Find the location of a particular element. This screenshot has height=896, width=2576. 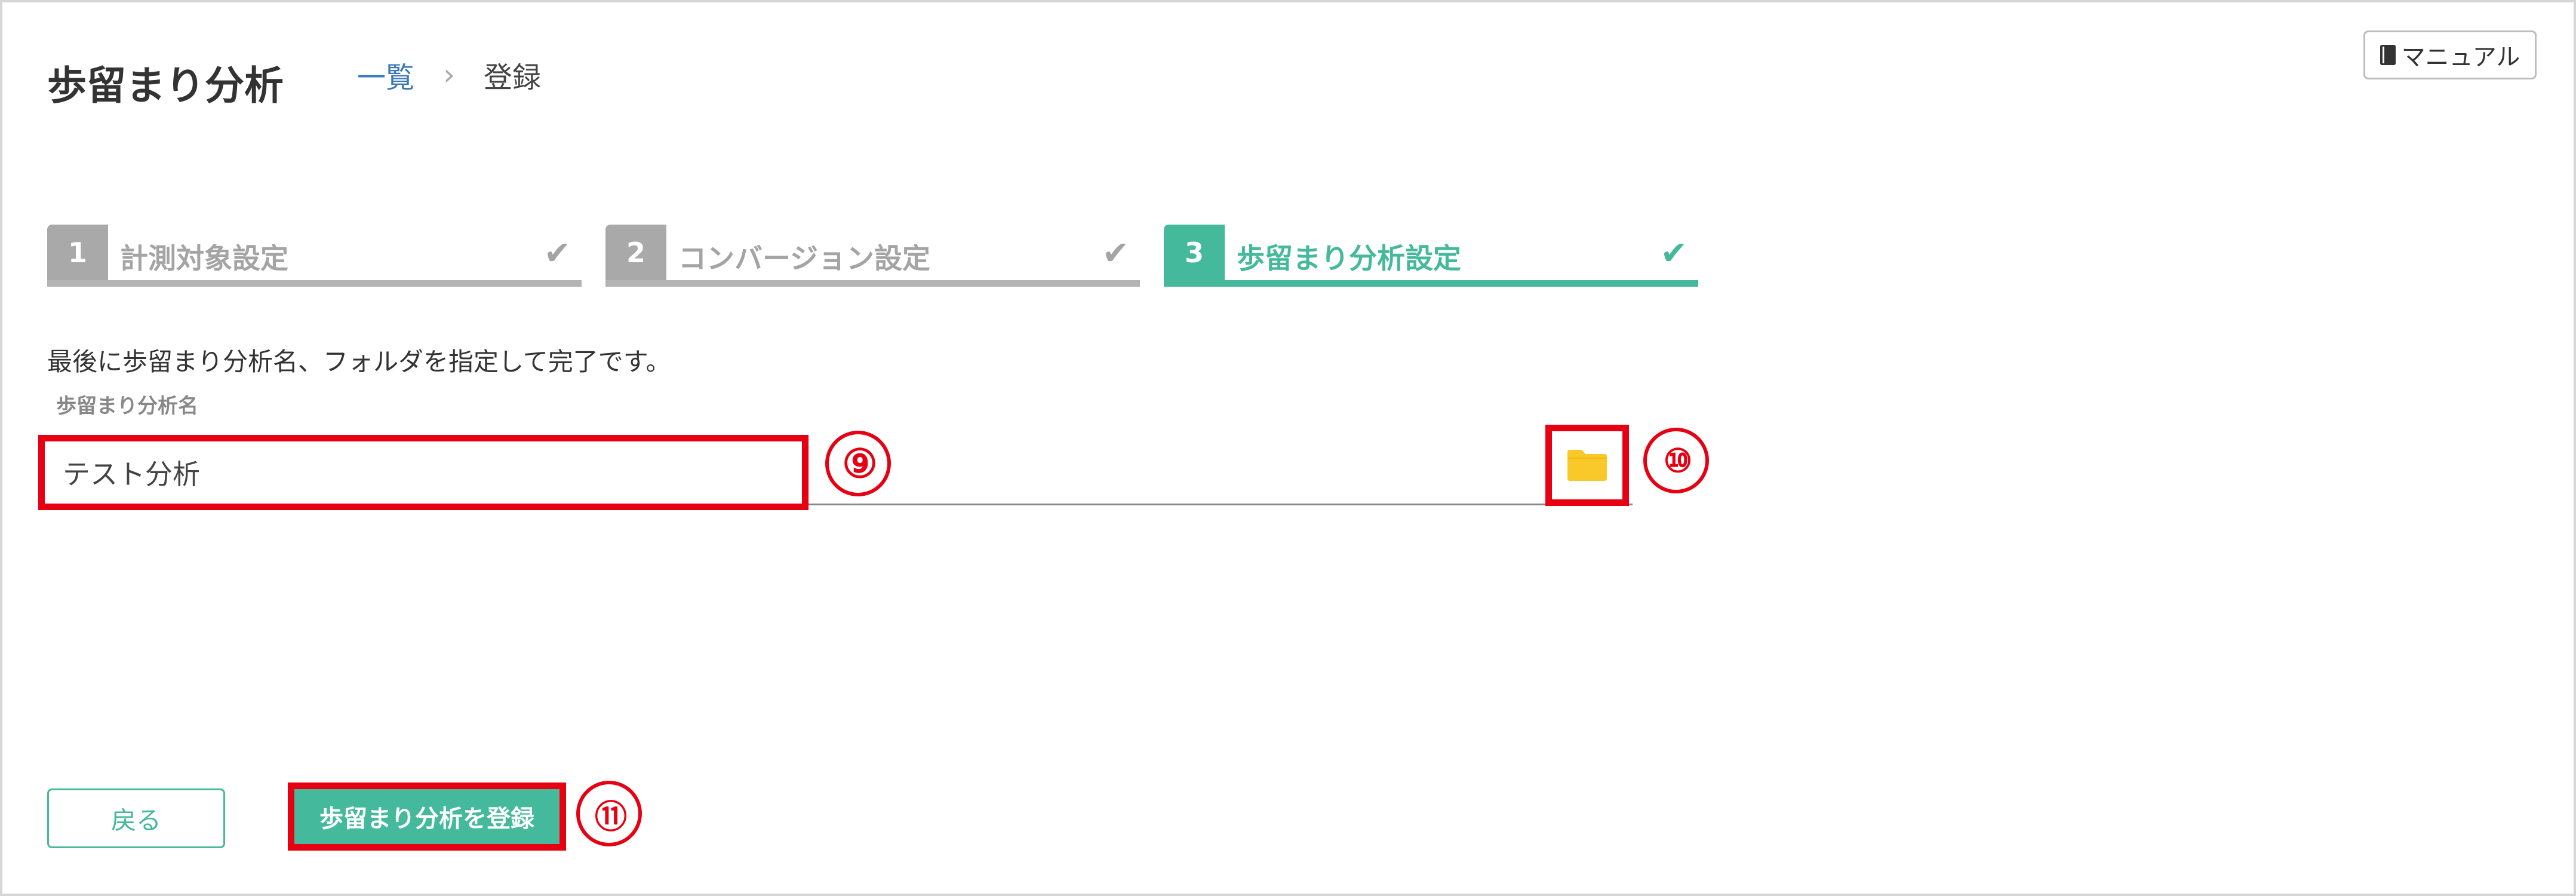

step-number: 1 is located at coordinates (77, 252).